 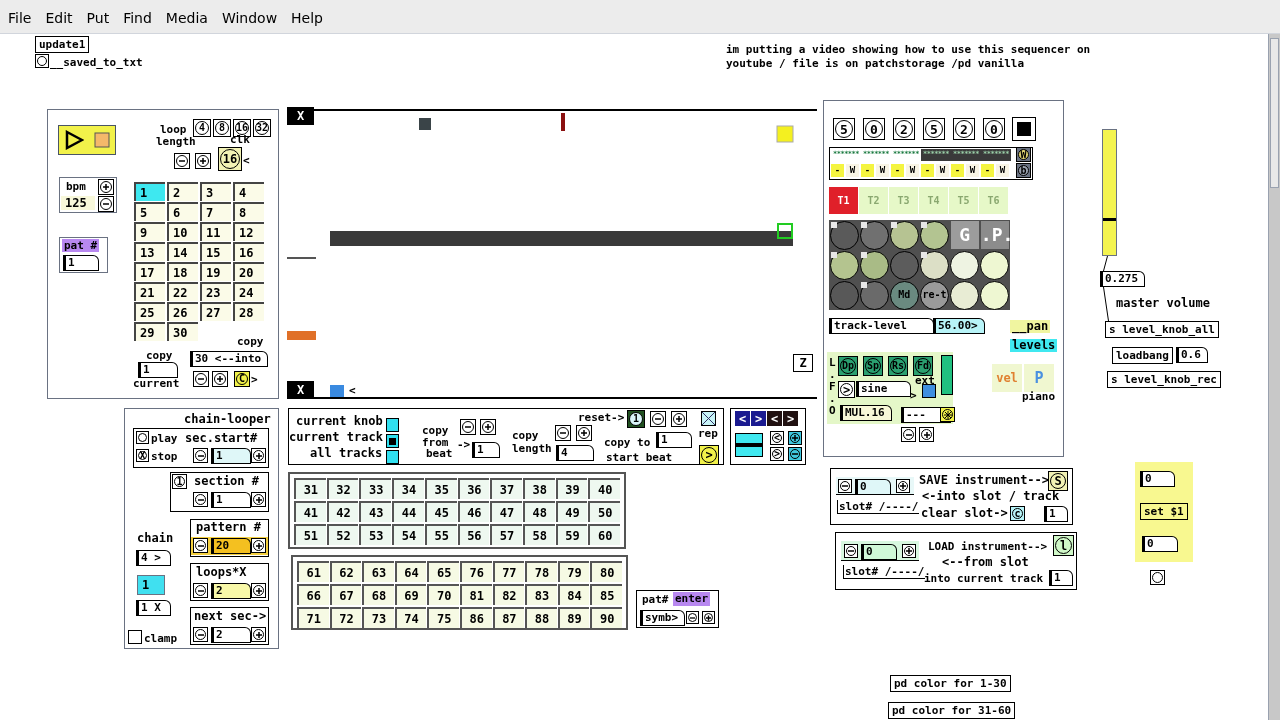 What do you see at coordinates (182, 311) in the screenshot?
I see `pattern-button: 26` at bounding box center [182, 311].